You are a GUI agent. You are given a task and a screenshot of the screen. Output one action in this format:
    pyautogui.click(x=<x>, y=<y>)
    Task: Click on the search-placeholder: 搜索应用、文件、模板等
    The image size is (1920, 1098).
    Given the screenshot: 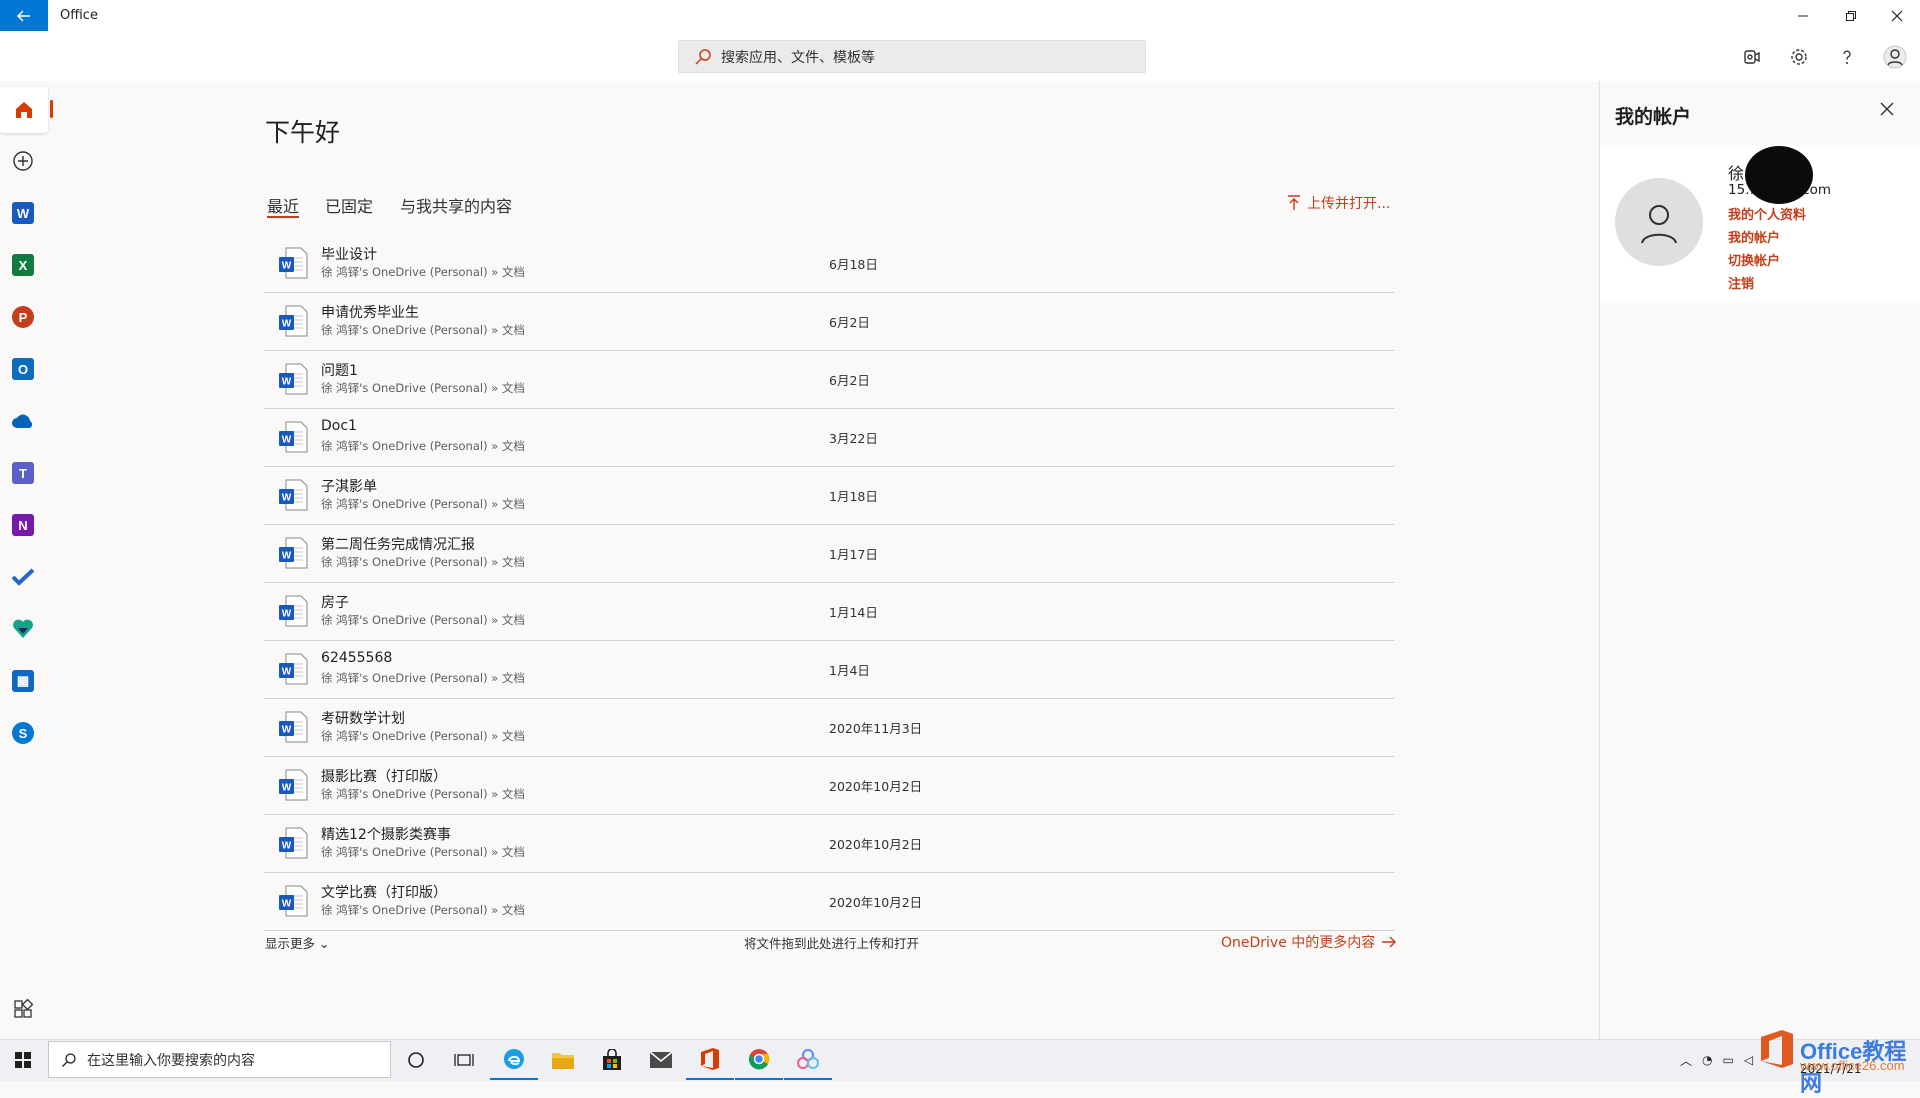 What is the action you would take?
    pyautogui.click(x=798, y=57)
    